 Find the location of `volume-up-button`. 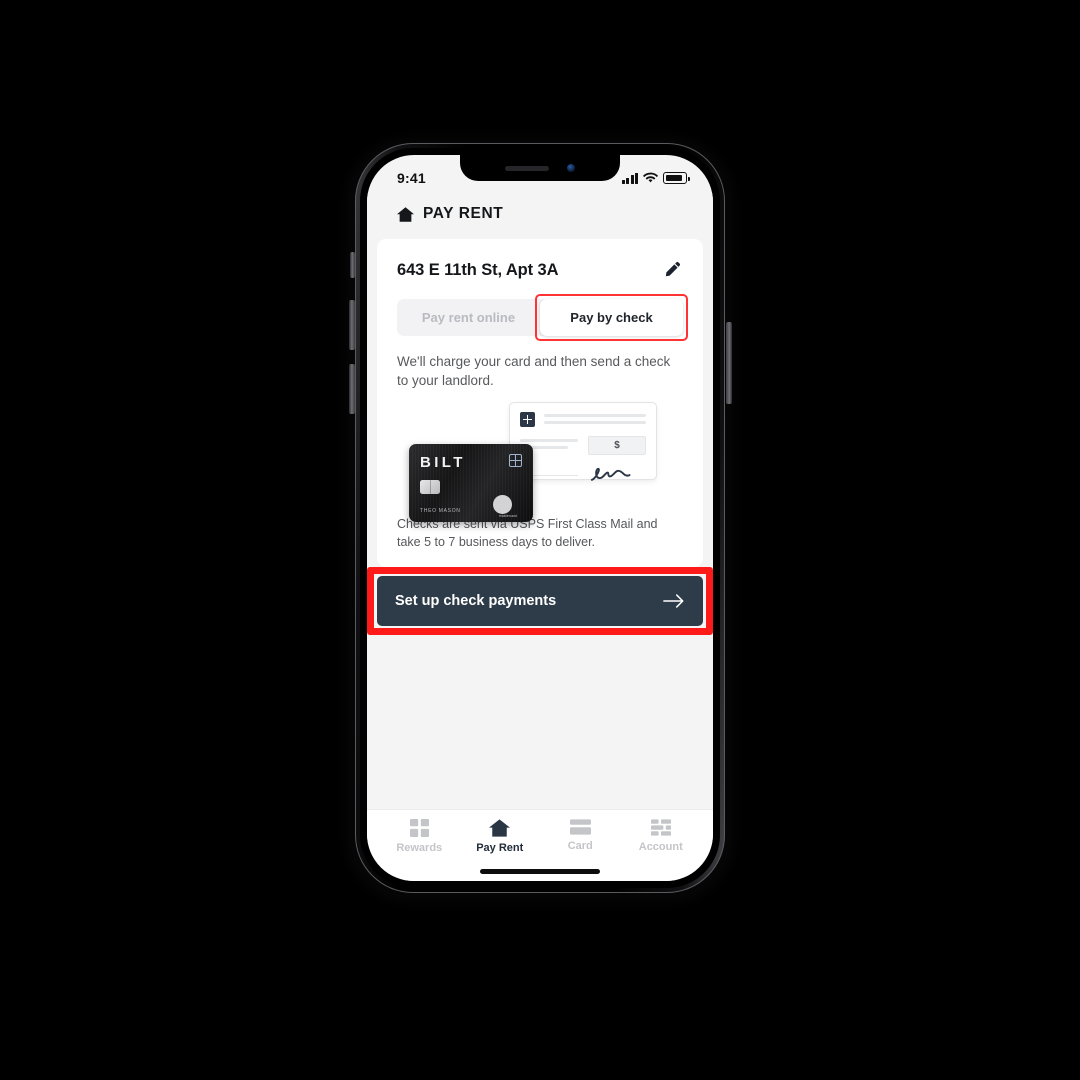

volume-up-button is located at coordinates (352, 325).